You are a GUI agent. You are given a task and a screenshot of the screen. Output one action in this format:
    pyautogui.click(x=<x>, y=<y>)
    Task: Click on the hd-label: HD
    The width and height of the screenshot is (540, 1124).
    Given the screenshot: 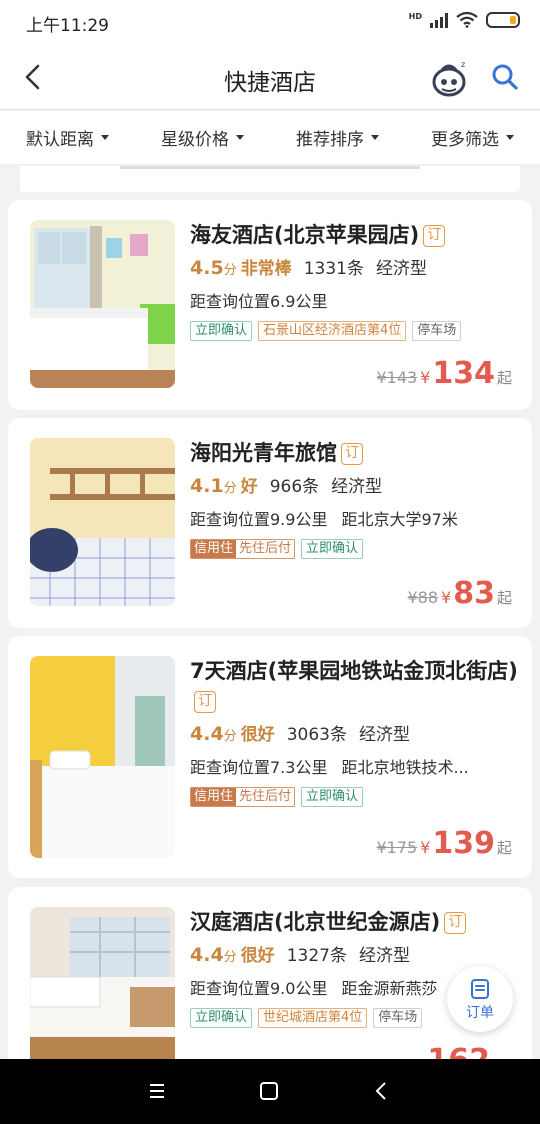 What is the action you would take?
    pyautogui.click(x=415, y=16)
    